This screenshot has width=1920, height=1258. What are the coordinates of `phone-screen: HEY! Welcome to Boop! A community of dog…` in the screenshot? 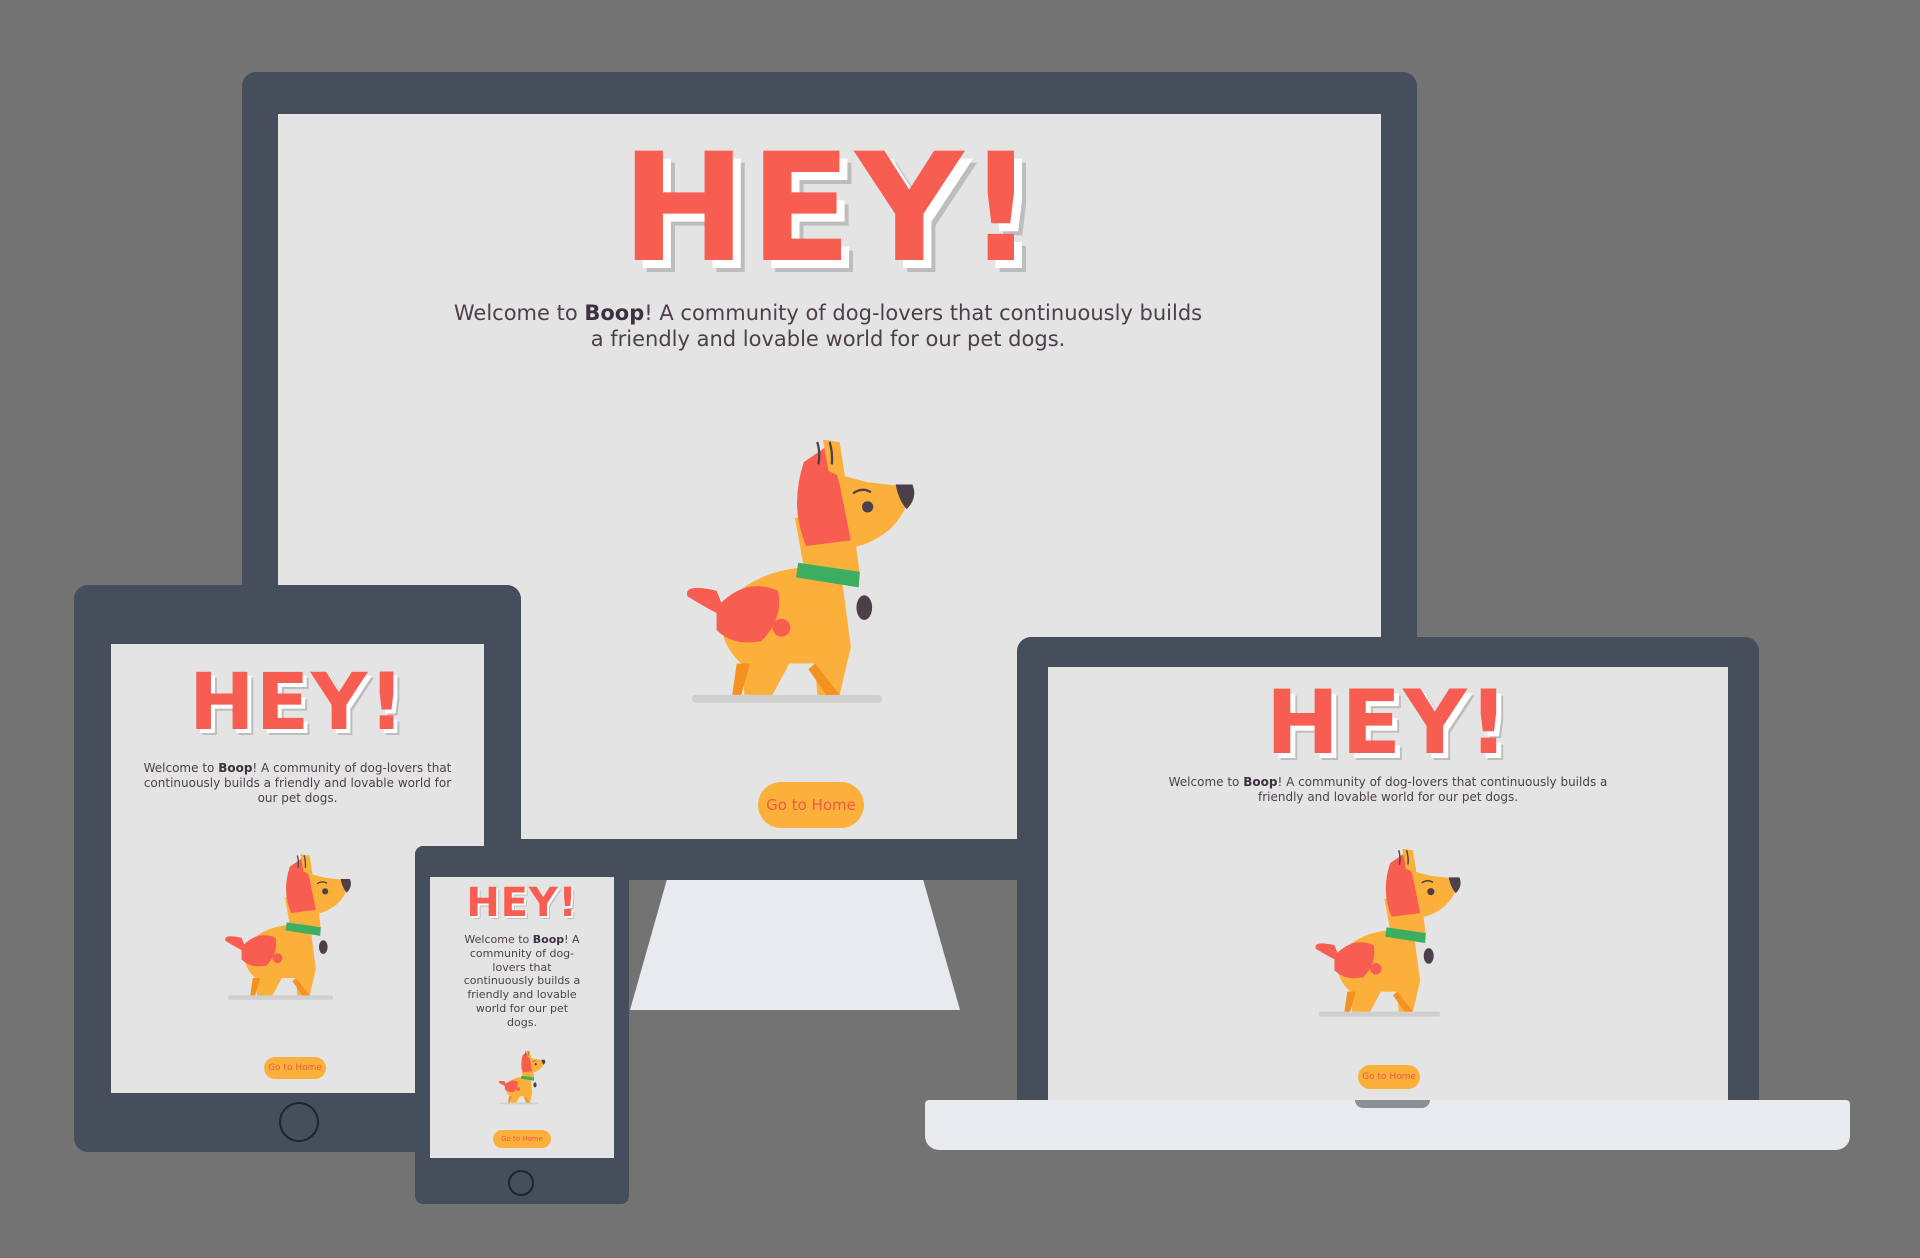 It's located at (522, 1017).